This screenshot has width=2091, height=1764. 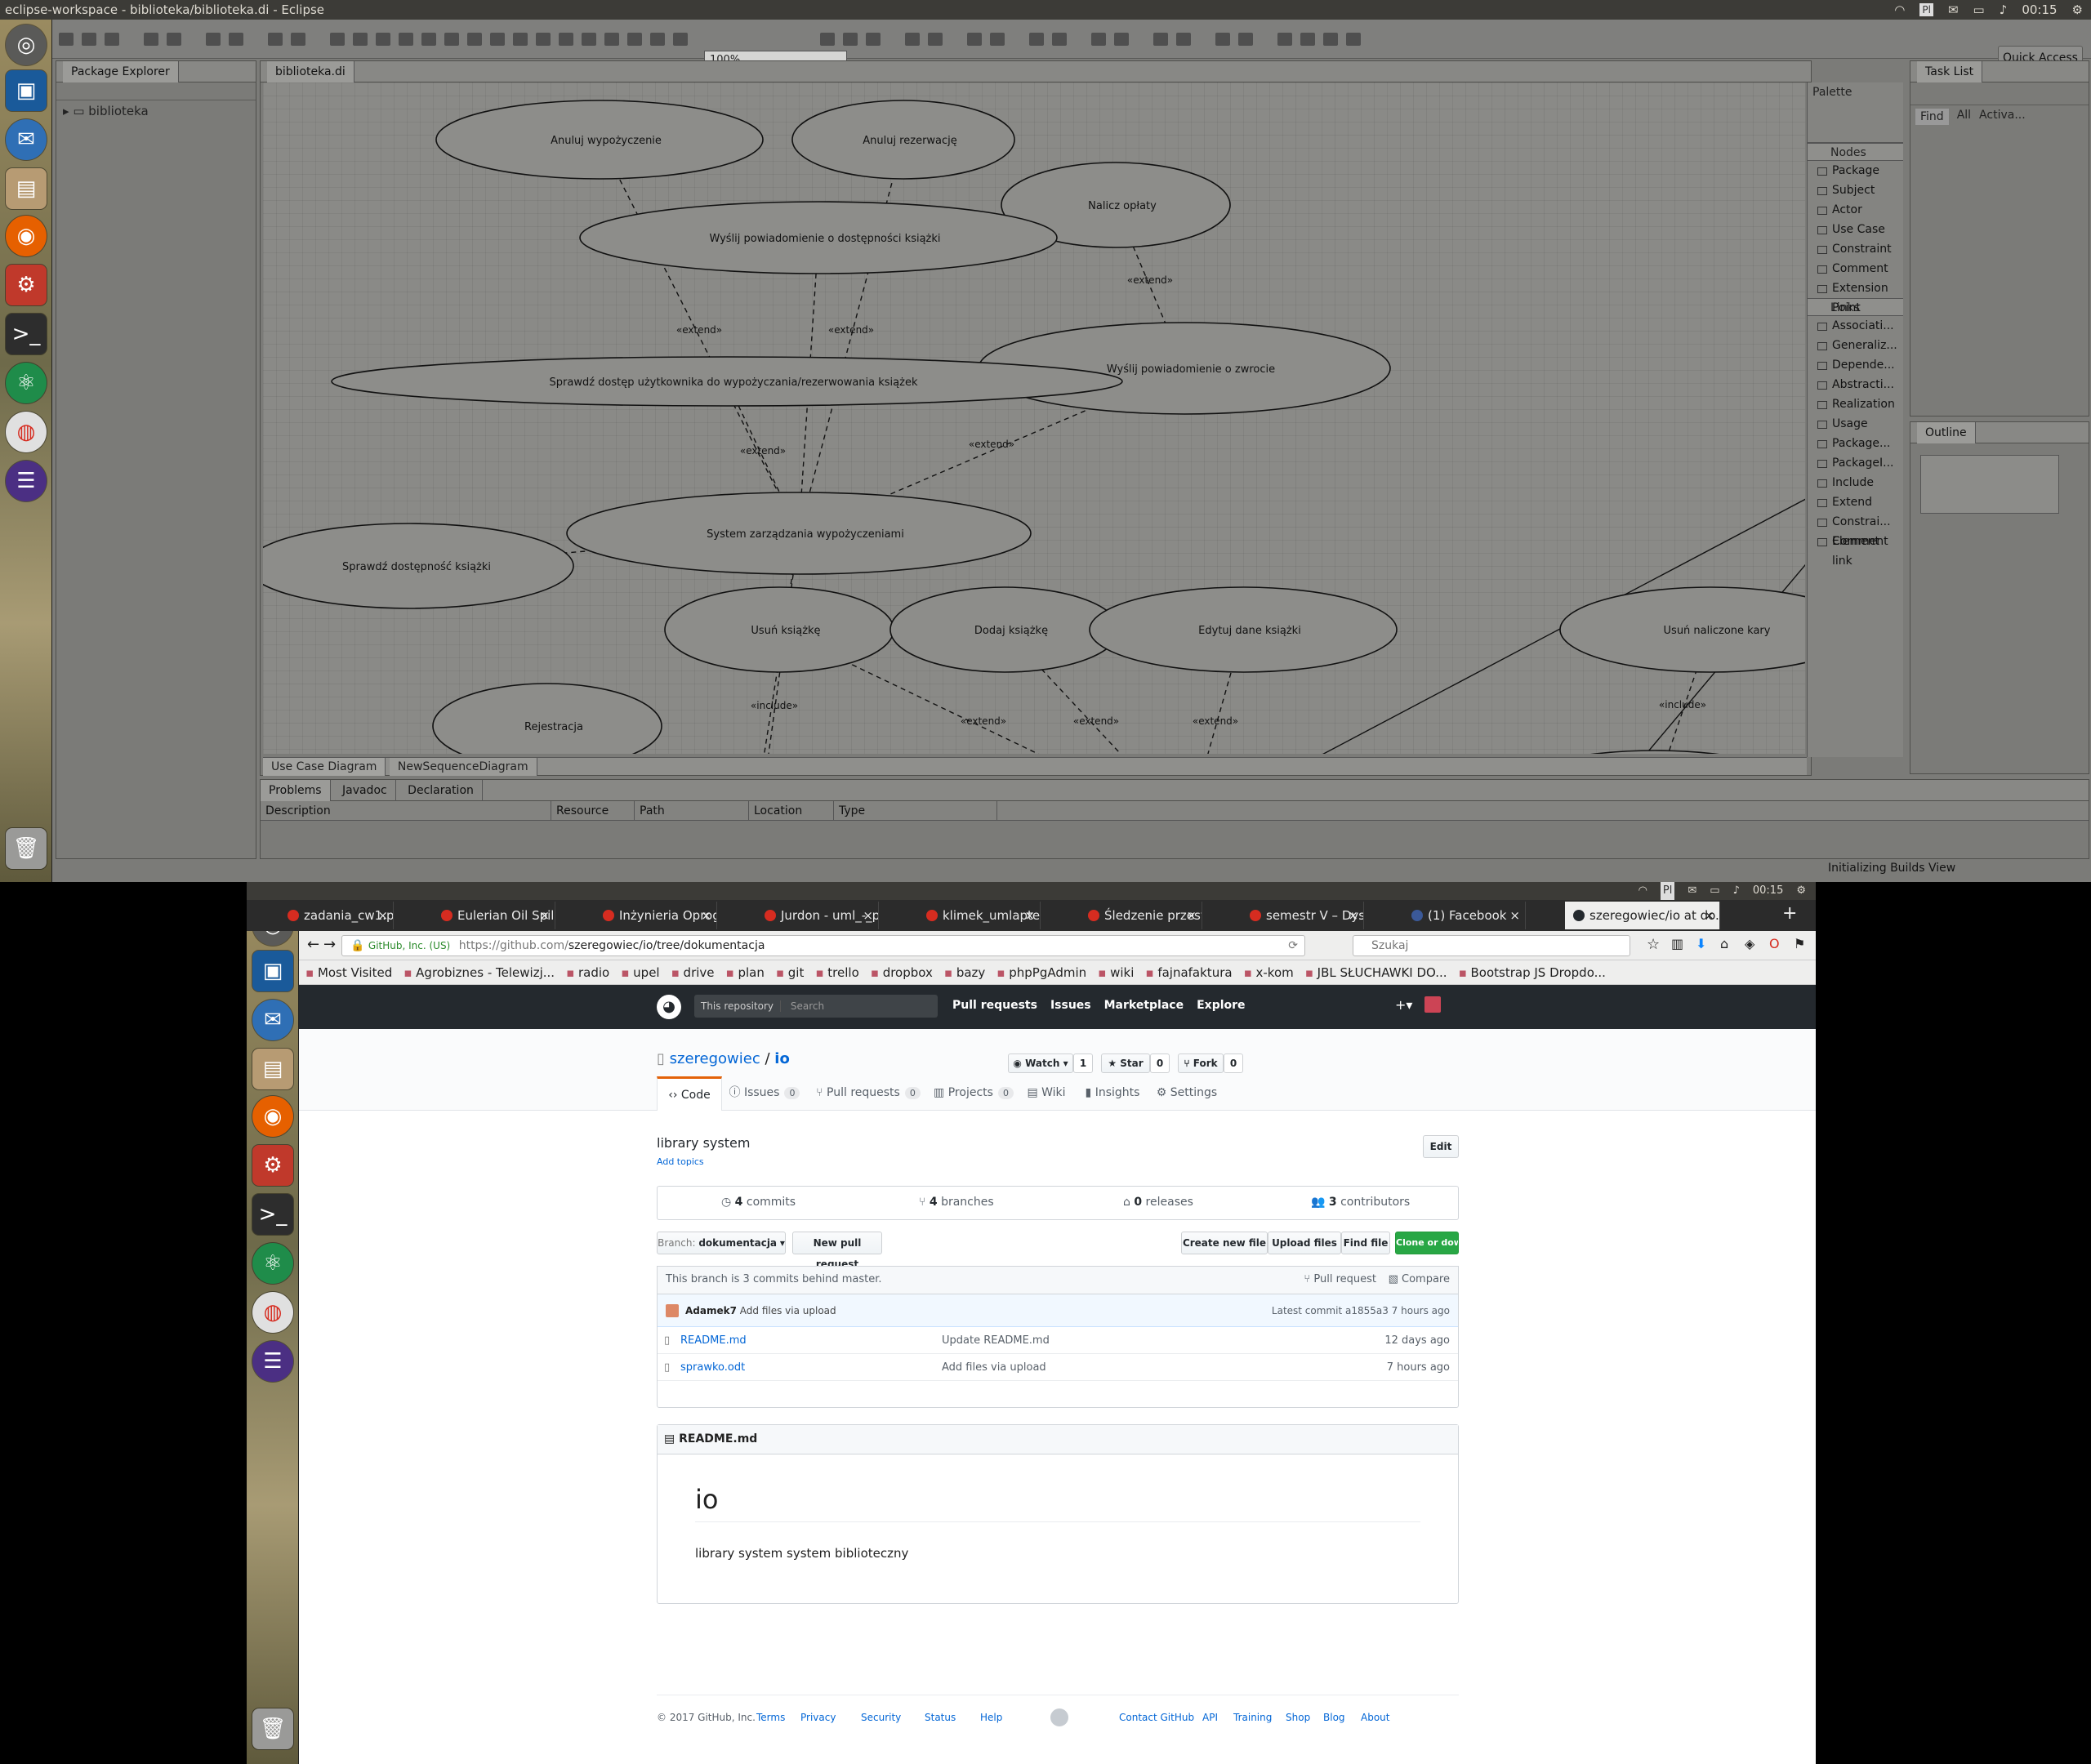 What do you see at coordinates (657, 39) in the screenshot?
I see `zoom-icon` at bounding box center [657, 39].